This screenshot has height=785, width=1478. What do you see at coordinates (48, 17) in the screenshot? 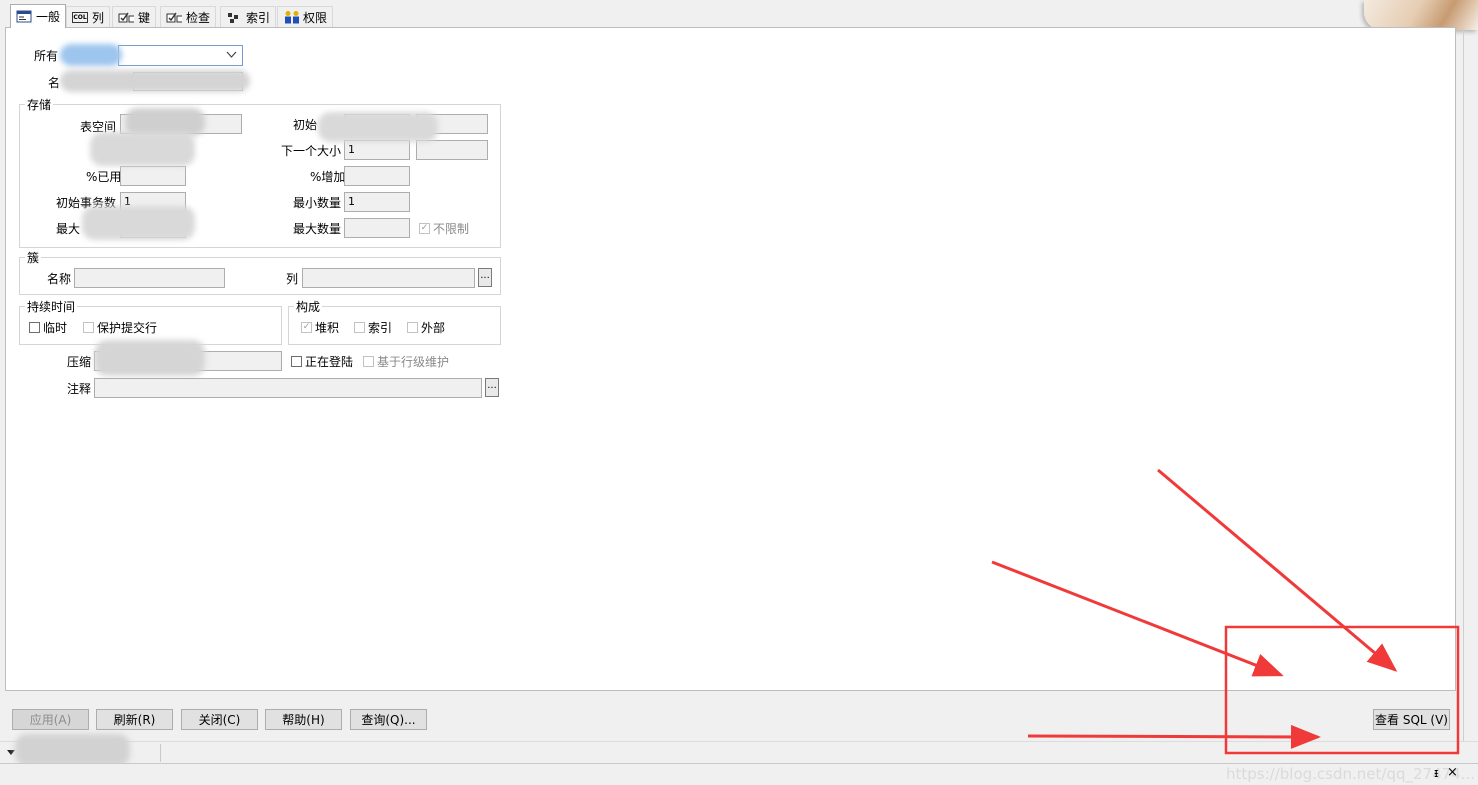
I see `tab-general-label: 一般` at bounding box center [48, 17].